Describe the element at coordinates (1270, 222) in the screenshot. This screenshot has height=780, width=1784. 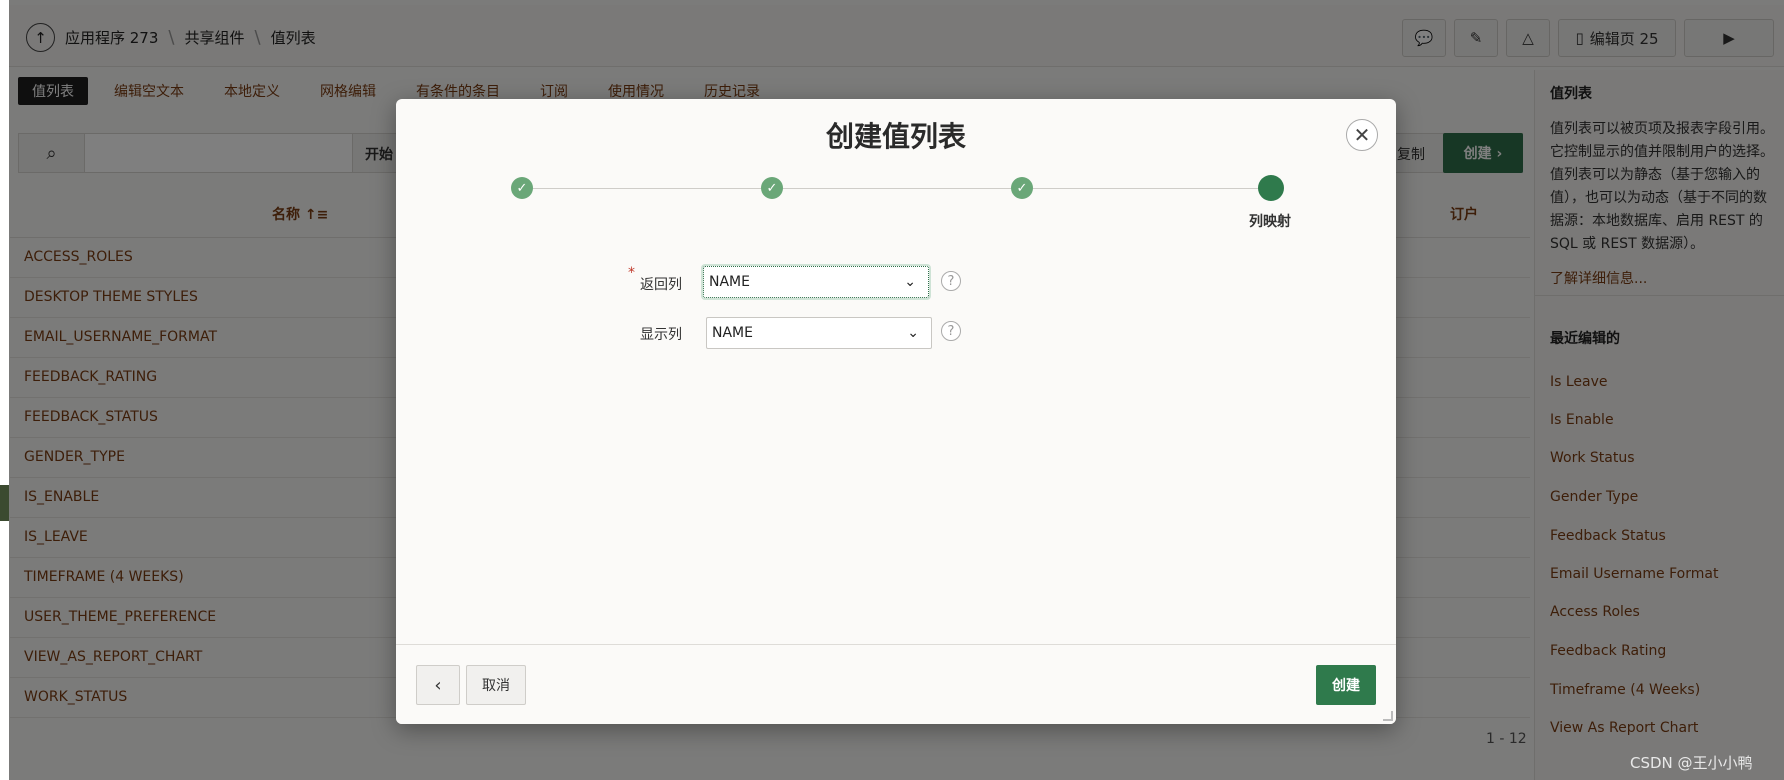
I see `wizard-step-label: 列映射` at that location.